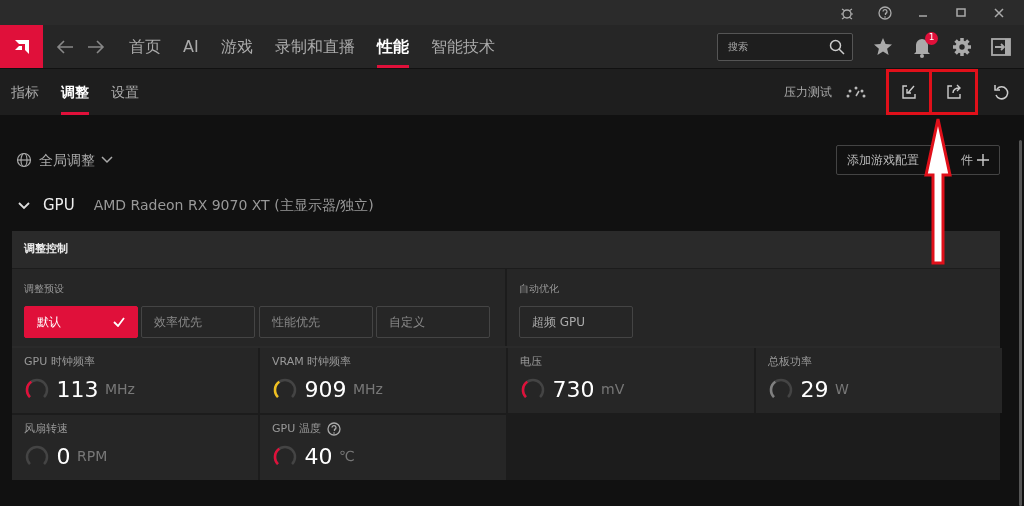  What do you see at coordinates (1020, 323) in the screenshot?
I see `scrollbar` at bounding box center [1020, 323].